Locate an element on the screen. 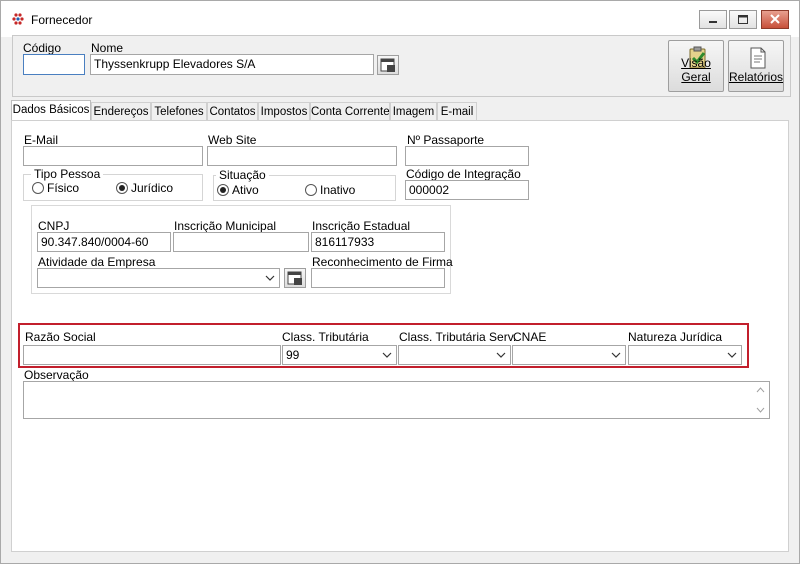 The height and width of the screenshot is (564, 800). inativo-radio is located at coordinates (311, 190).